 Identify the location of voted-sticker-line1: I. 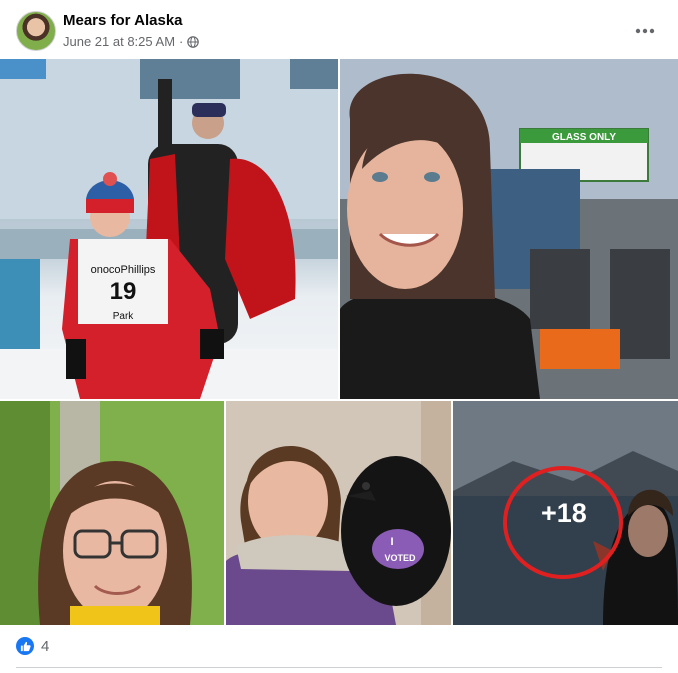
(391, 542).